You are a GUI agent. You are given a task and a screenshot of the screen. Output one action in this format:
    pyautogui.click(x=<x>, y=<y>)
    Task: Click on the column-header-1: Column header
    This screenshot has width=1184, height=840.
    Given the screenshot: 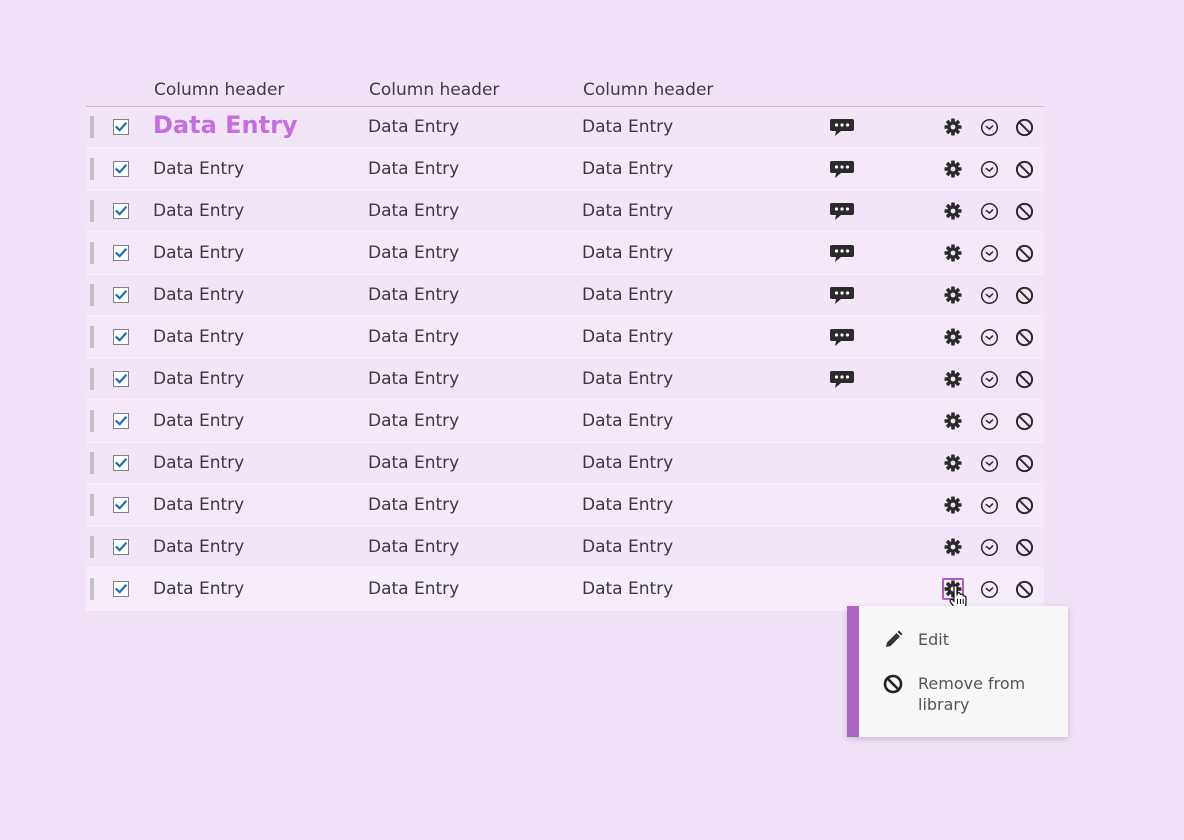 What is the action you would take?
    pyautogui.click(x=219, y=90)
    